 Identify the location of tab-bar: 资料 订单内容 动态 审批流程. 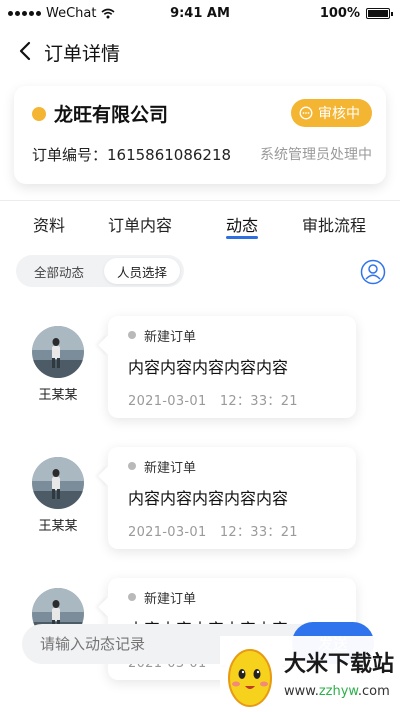
(200, 225).